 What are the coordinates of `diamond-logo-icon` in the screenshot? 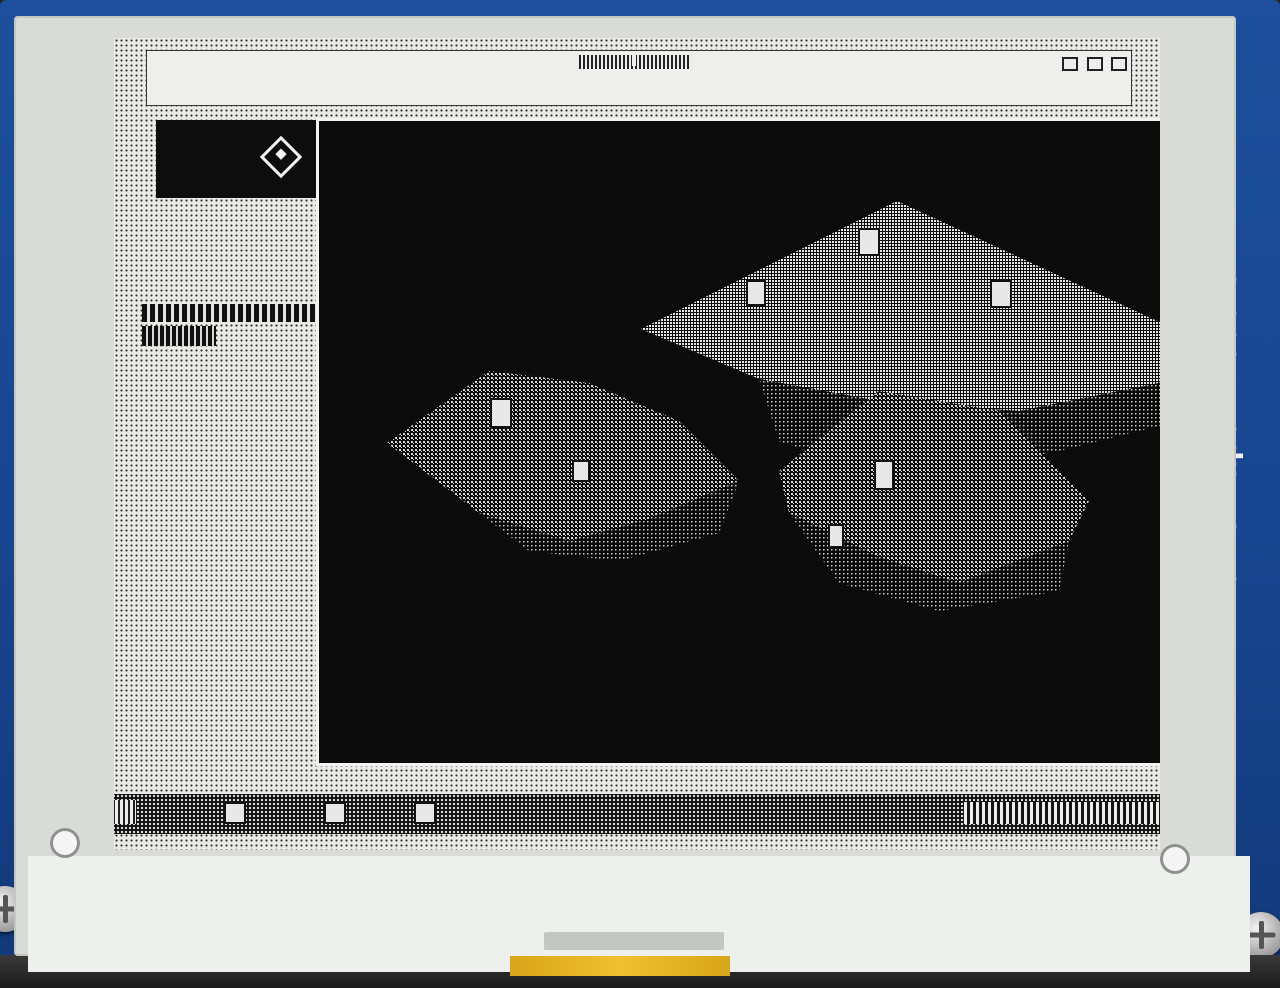 It's located at (281, 157).